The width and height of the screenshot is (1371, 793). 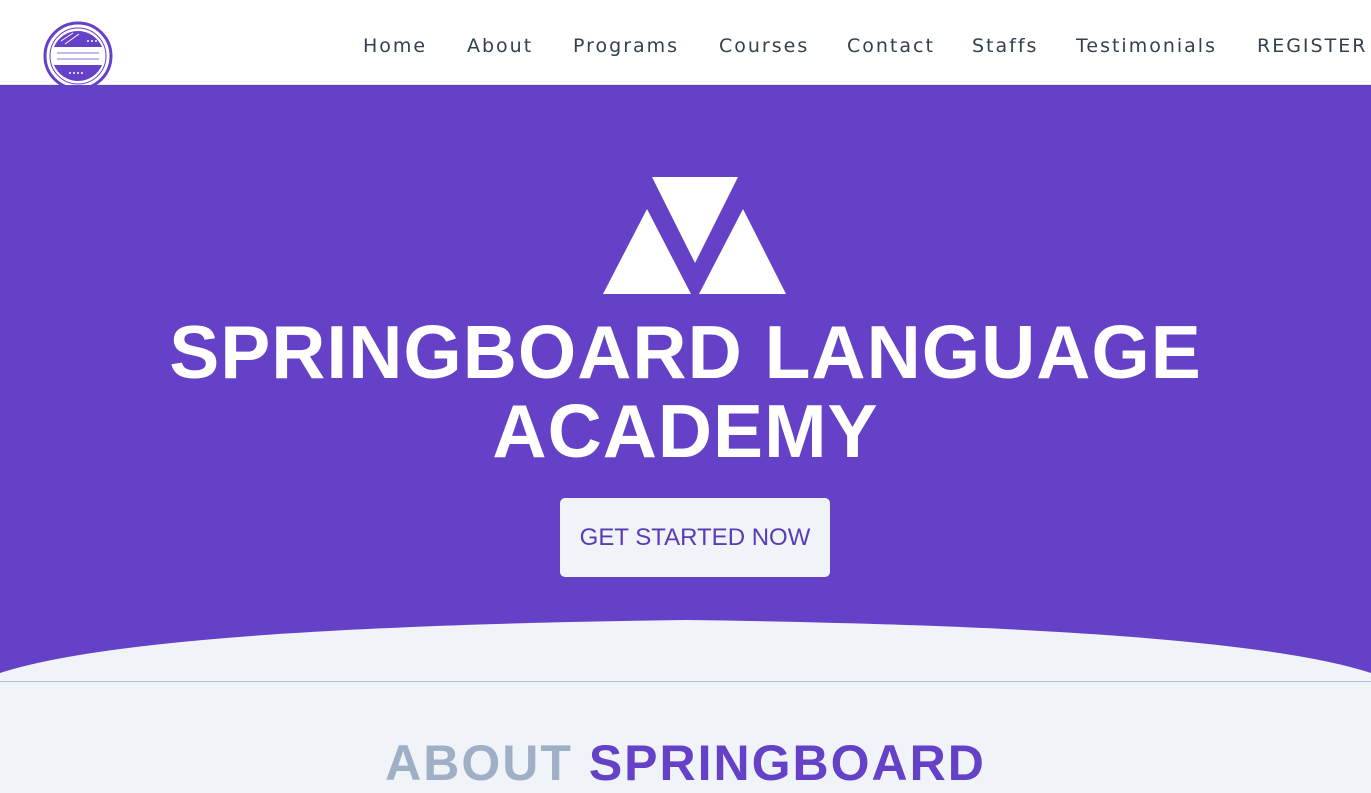 What do you see at coordinates (694, 235) in the screenshot?
I see `springboard-triangles-icon` at bounding box center [694, 235].